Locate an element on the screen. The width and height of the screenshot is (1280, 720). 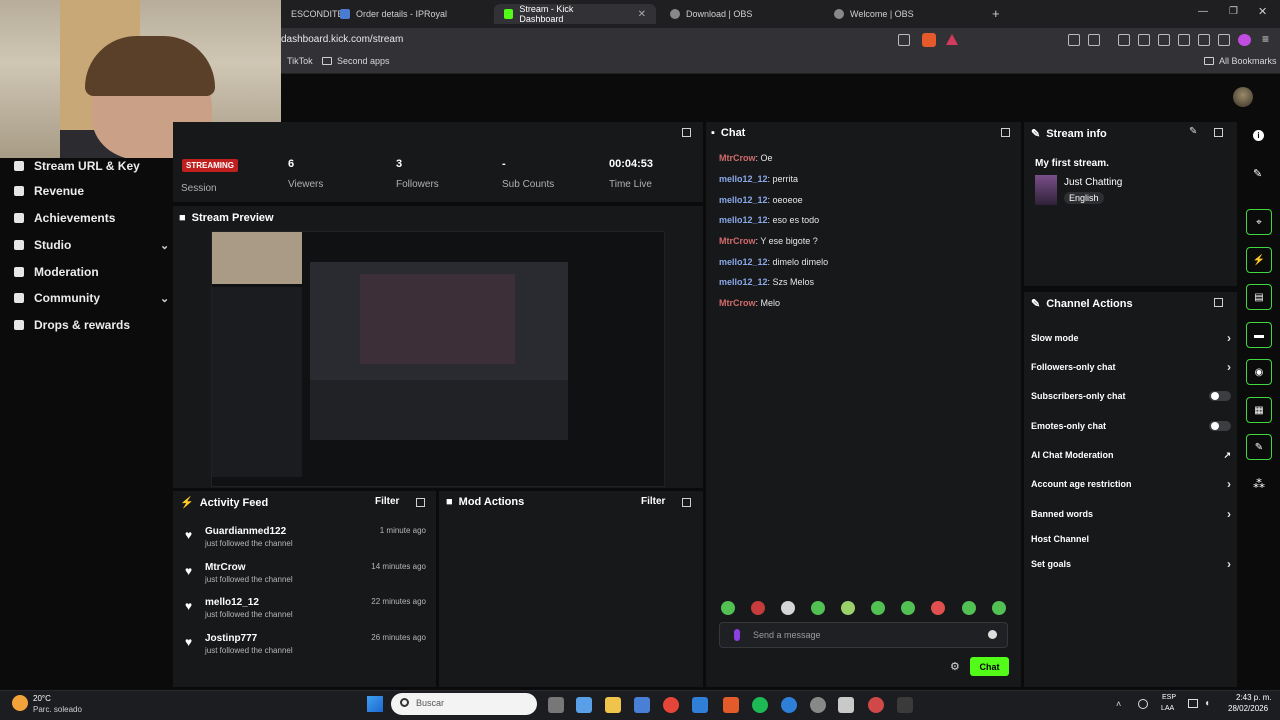
settings-icon is located at coordinates (818, 705).